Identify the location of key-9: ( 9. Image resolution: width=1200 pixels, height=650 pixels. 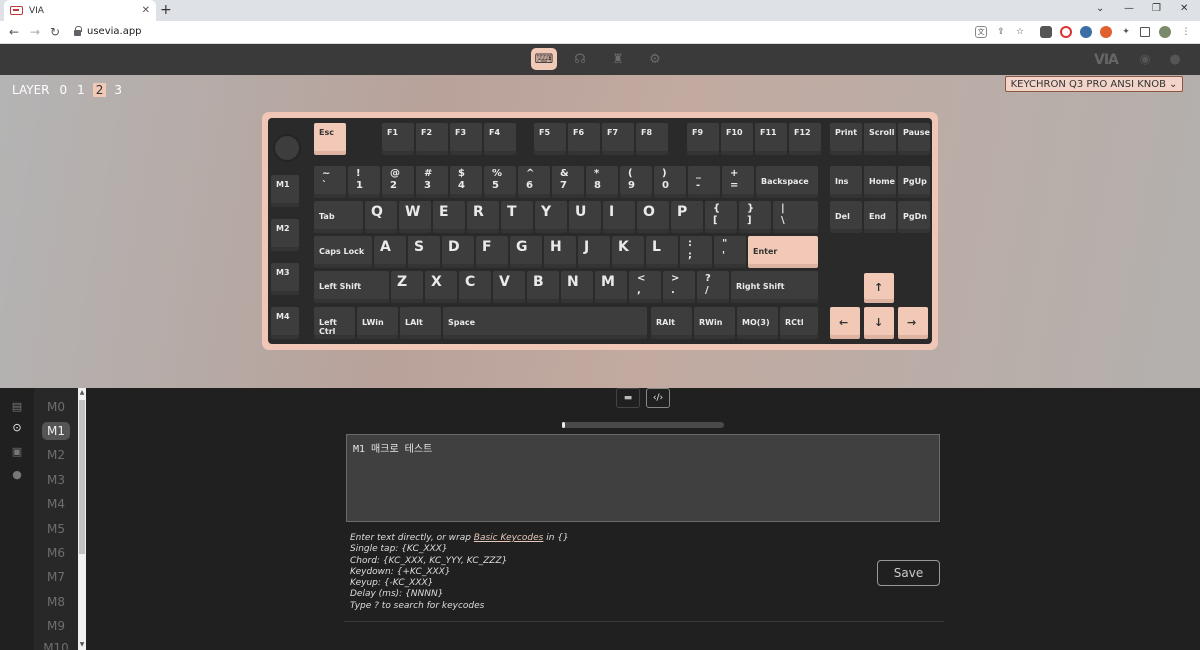
(636, 182).